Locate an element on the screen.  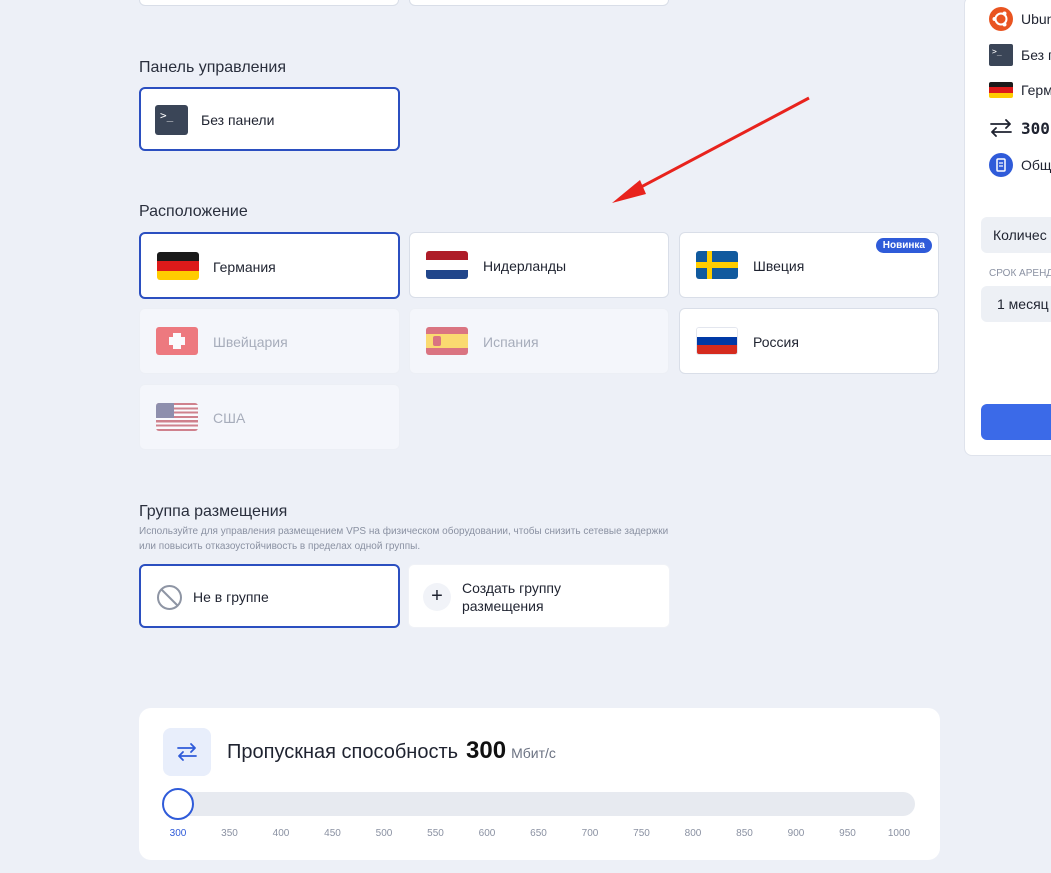
no-group-option: Не в группе is located at coordinates (269, 596).